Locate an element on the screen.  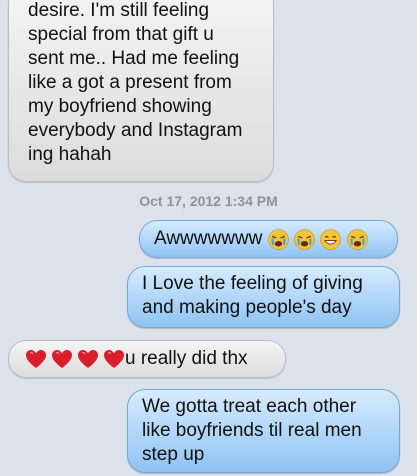
message-line: my boyfriend showing is located at coordinates (120, 106).